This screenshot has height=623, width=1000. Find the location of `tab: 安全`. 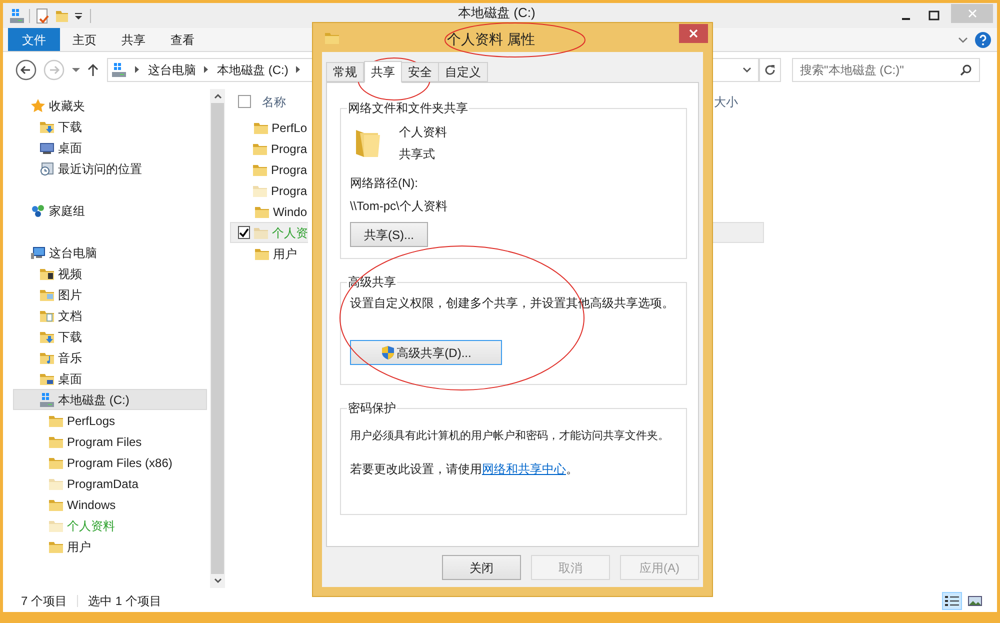

tab: 安全 is located at coordinates (420, 72).